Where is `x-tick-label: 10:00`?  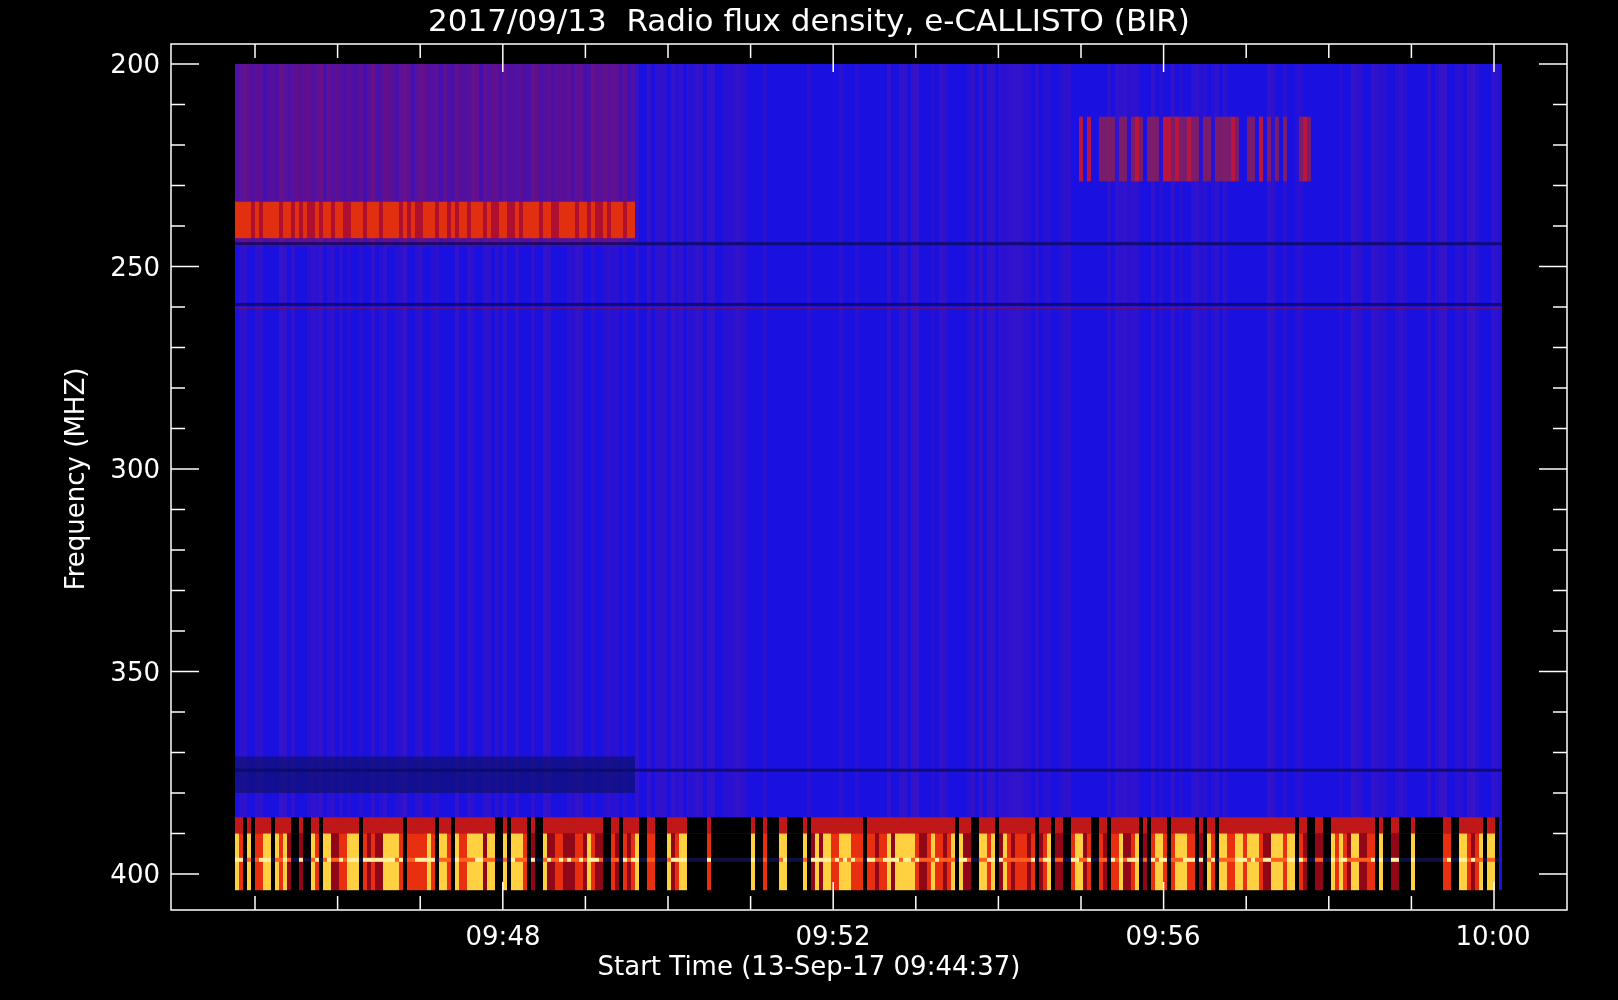 x-tick-label: 10:00 is located at coordinates (1493, 936).